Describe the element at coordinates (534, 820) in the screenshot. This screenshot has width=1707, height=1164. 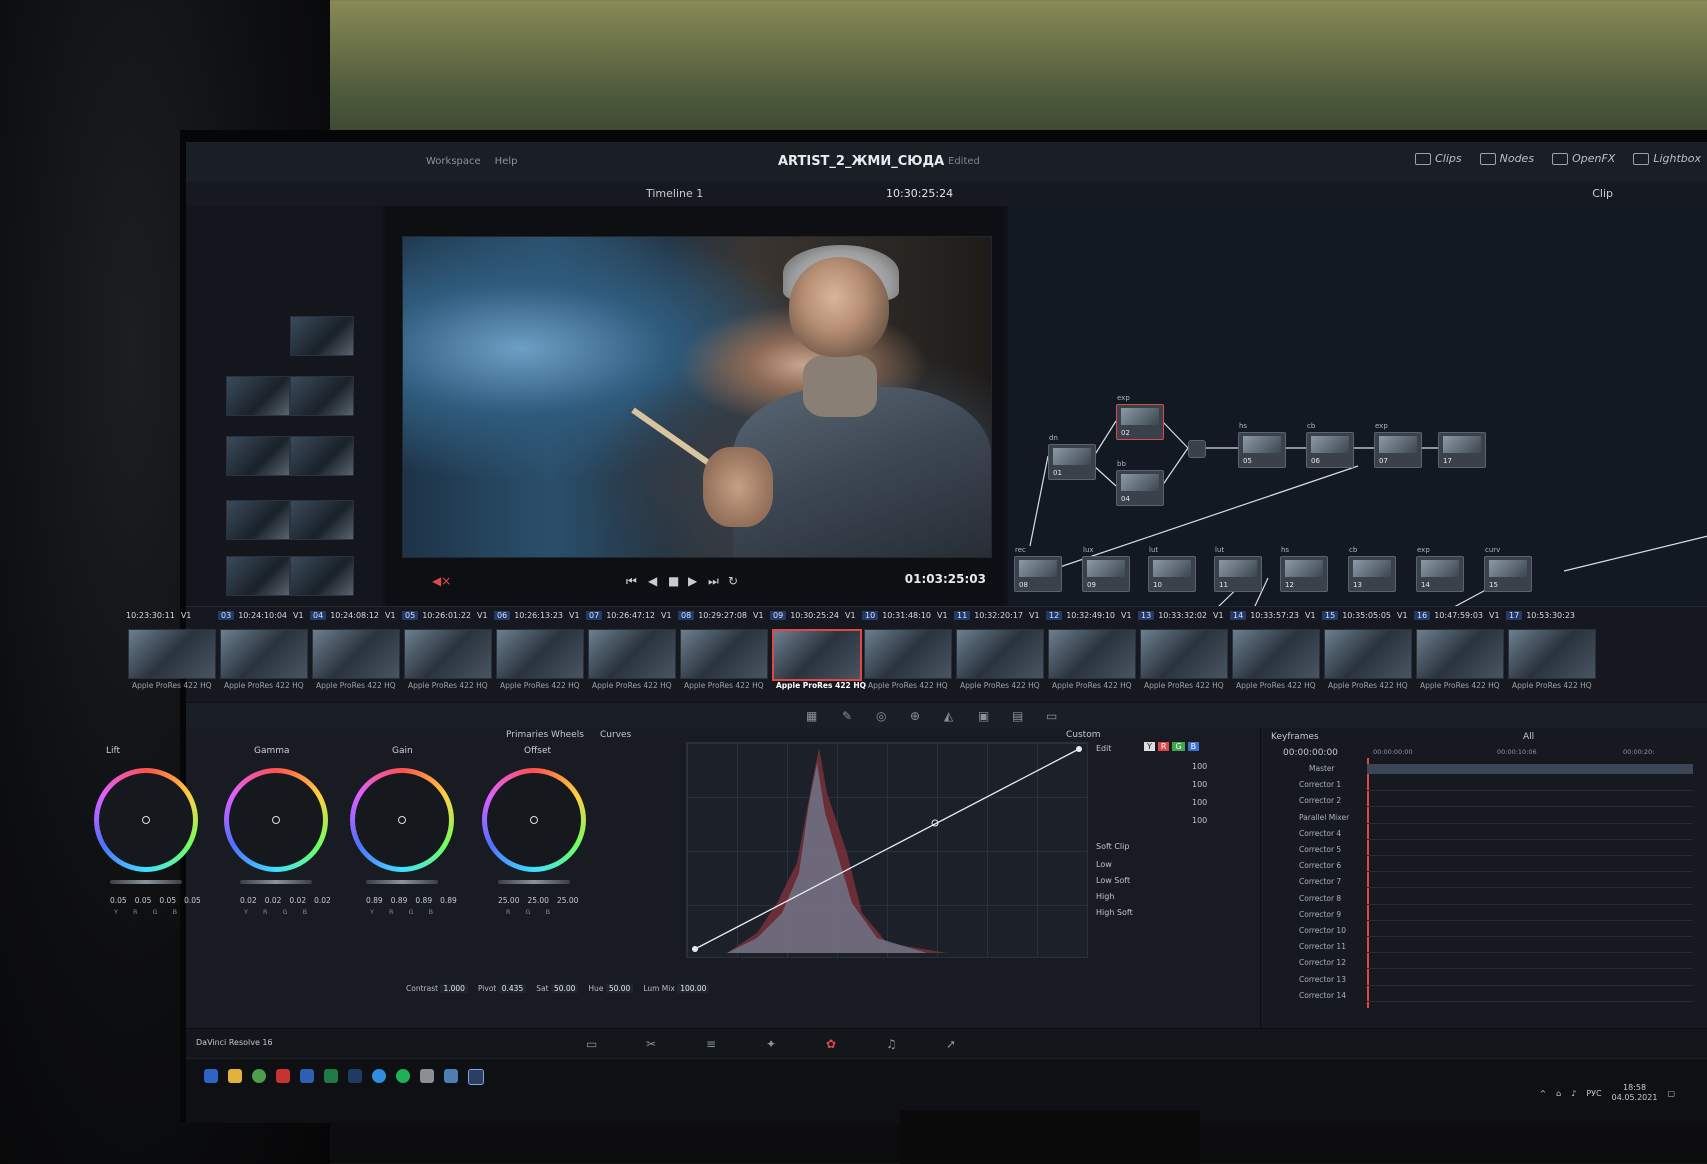
I see `offset-wheel` at that location.